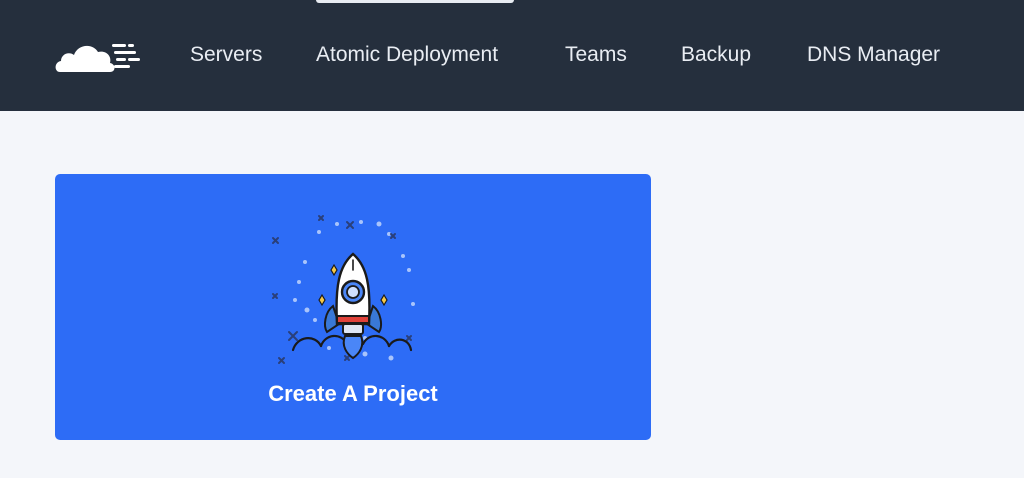 The image size is (1024, 478). What do you see at coordinates (873, 55) in the screenshot?
I see `nav-item-dns-manager: DNS Manager` at bounding box center [873, 55].